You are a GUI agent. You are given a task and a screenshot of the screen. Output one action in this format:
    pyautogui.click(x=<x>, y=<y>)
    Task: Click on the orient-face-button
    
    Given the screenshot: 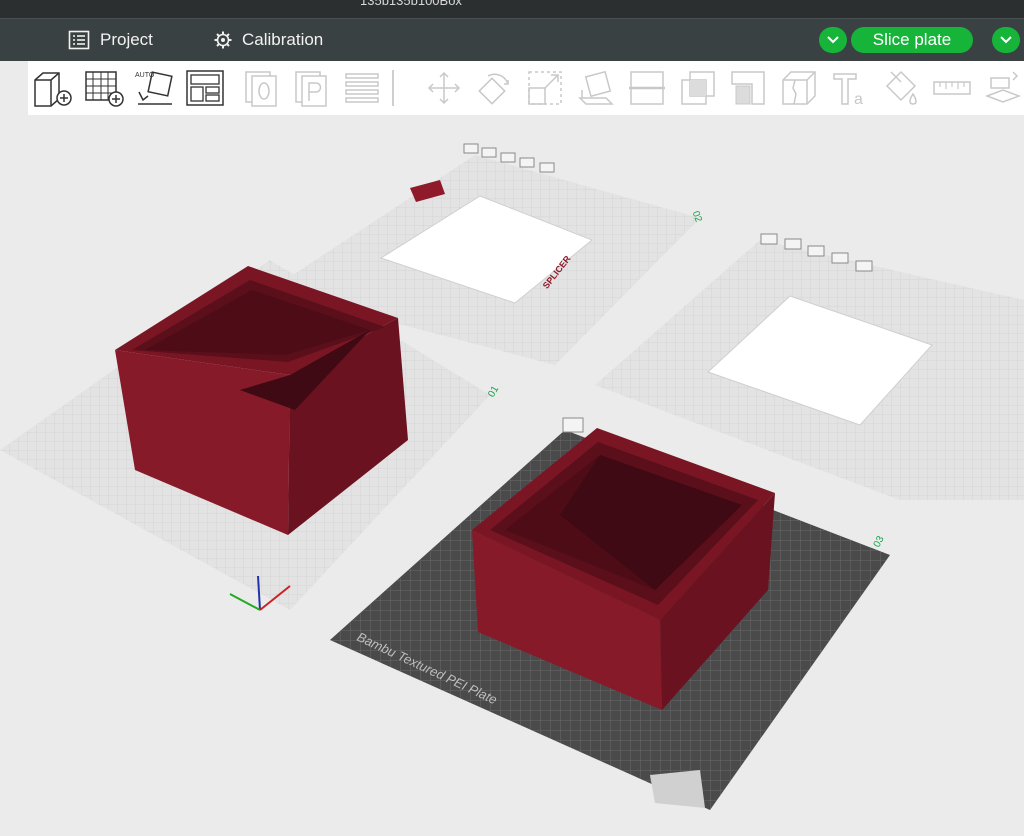 What is the action you would take?
    pyautogui.click(x=262, y=88)
    